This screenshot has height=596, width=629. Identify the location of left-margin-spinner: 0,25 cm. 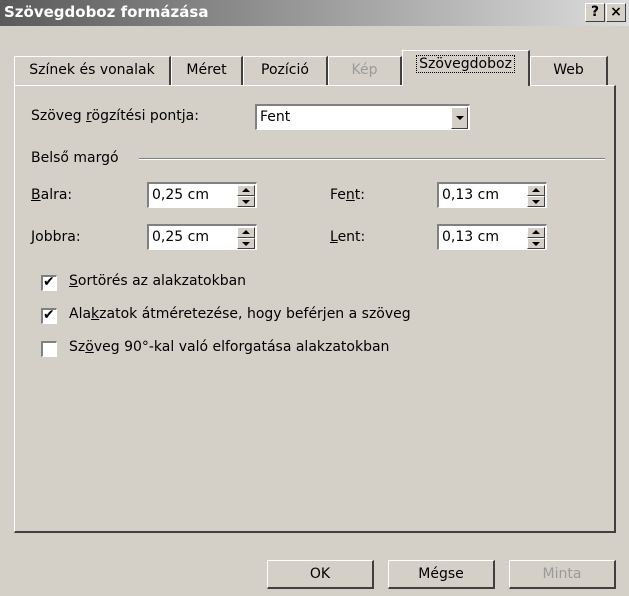
(202, 195).